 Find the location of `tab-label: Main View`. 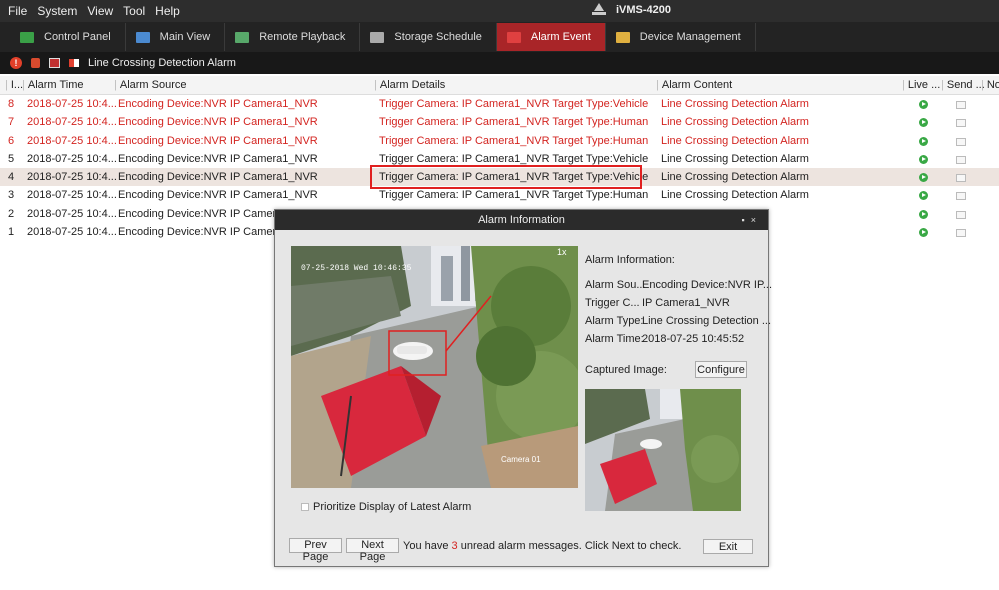

tab-label: Main View is located at coordinates (185, 37).